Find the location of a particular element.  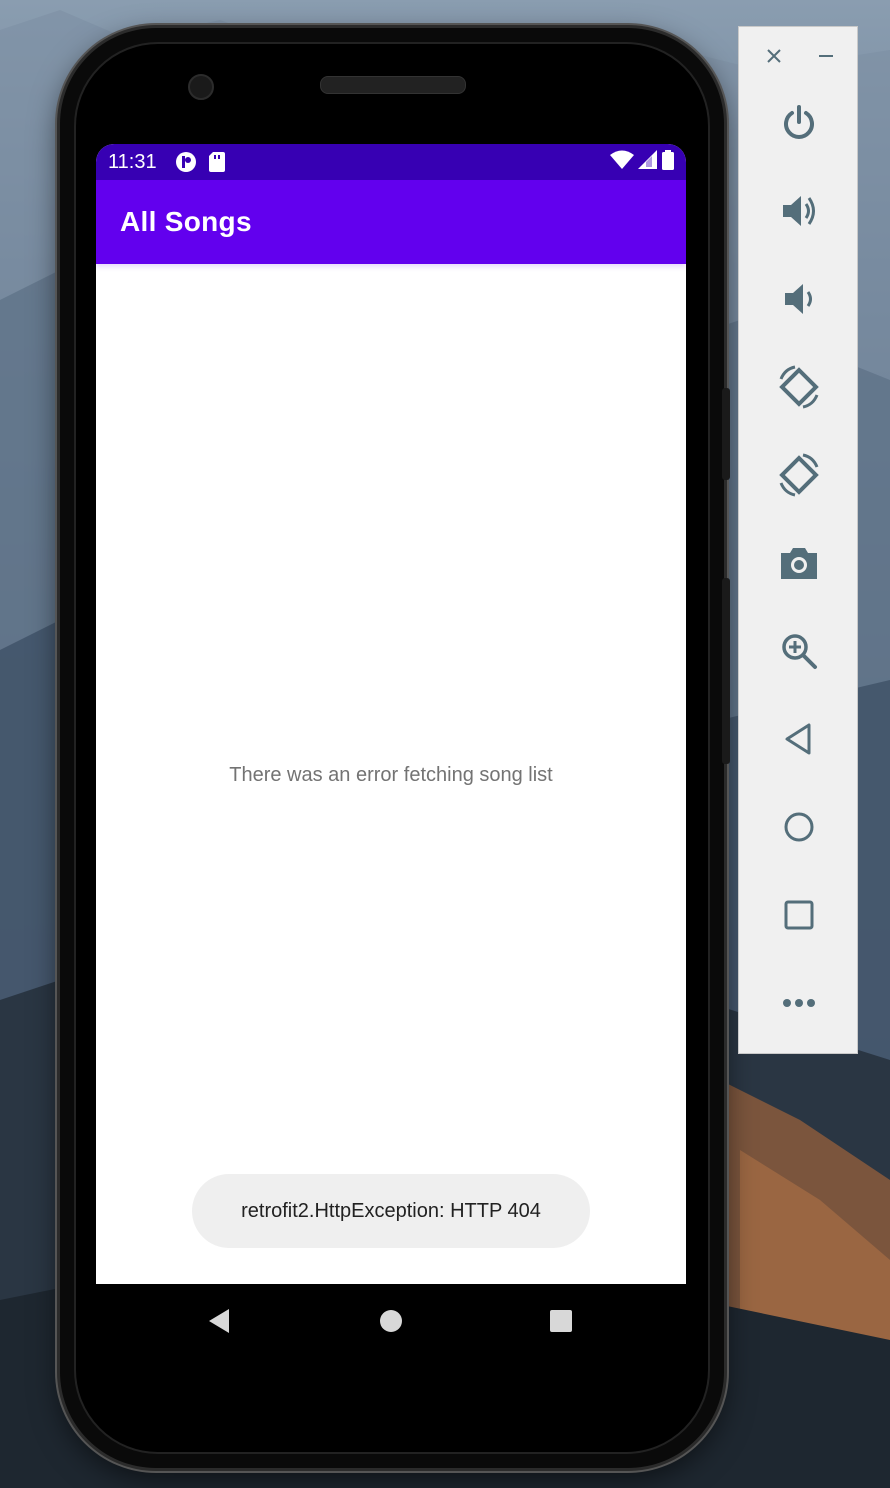

overview-button is located at coordinates (799, 915).